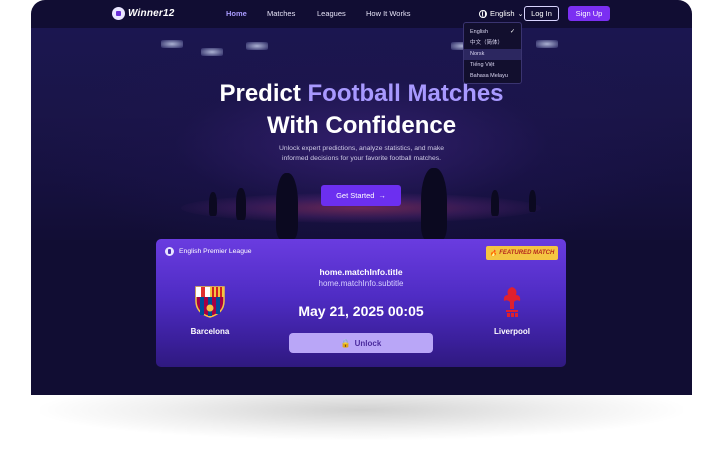 This screenshot has height=459, width=723. Describe the element at coordinates (355, 195) in the screenshot. I see `get-started-label: Get Started` at that location.